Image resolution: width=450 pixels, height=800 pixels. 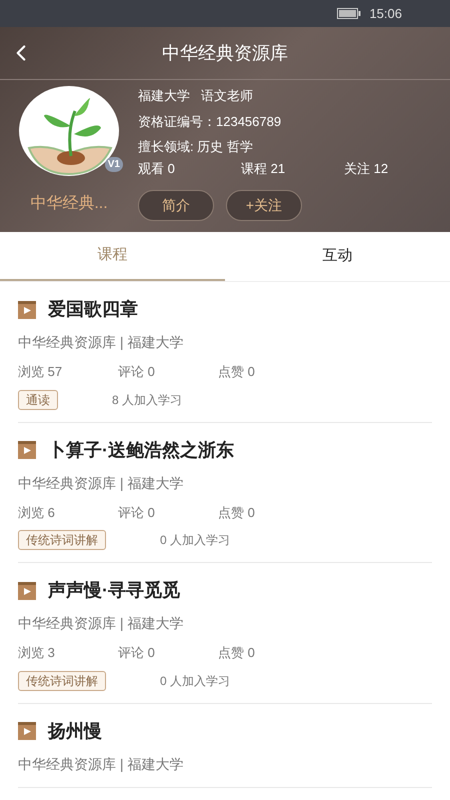 I want to click on tab: 互动, so click(x=337, y=256).